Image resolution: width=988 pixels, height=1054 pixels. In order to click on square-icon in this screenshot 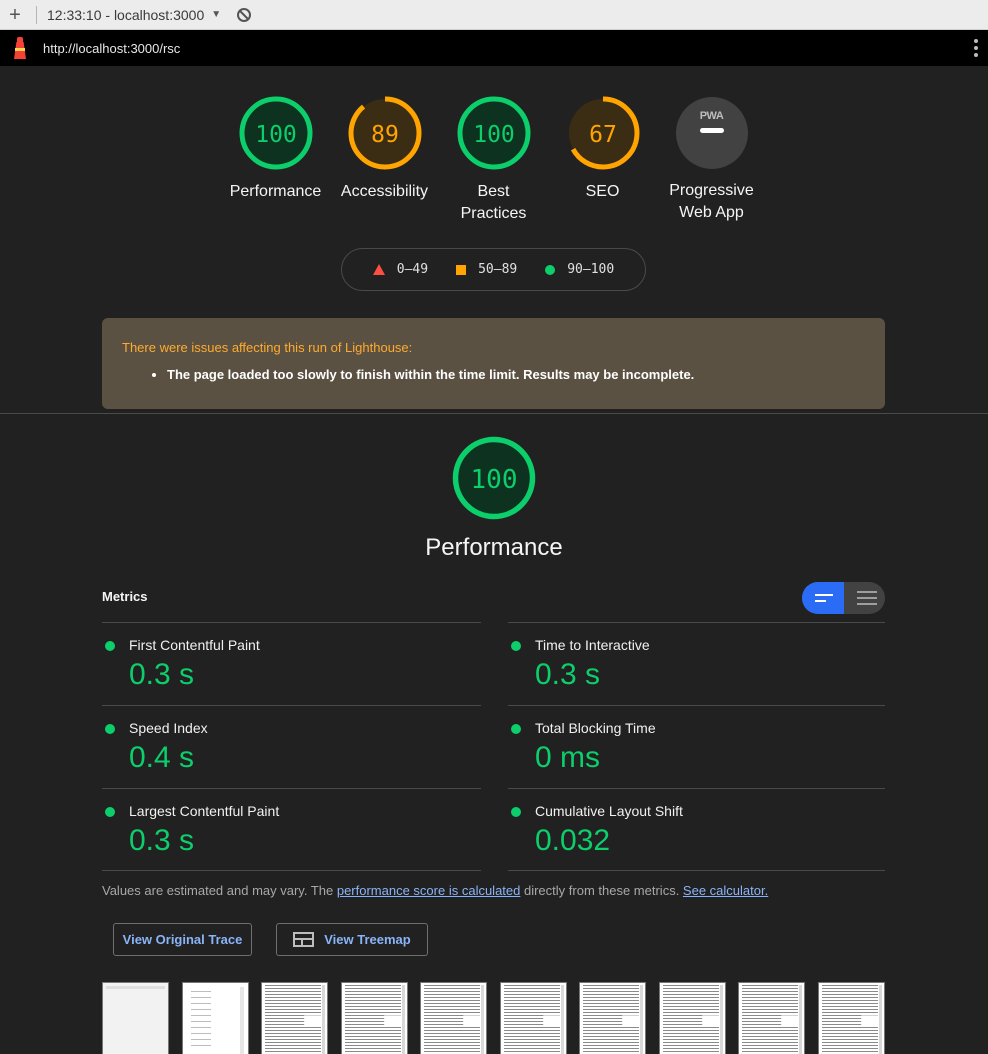, I will do `click(461, 269)`.